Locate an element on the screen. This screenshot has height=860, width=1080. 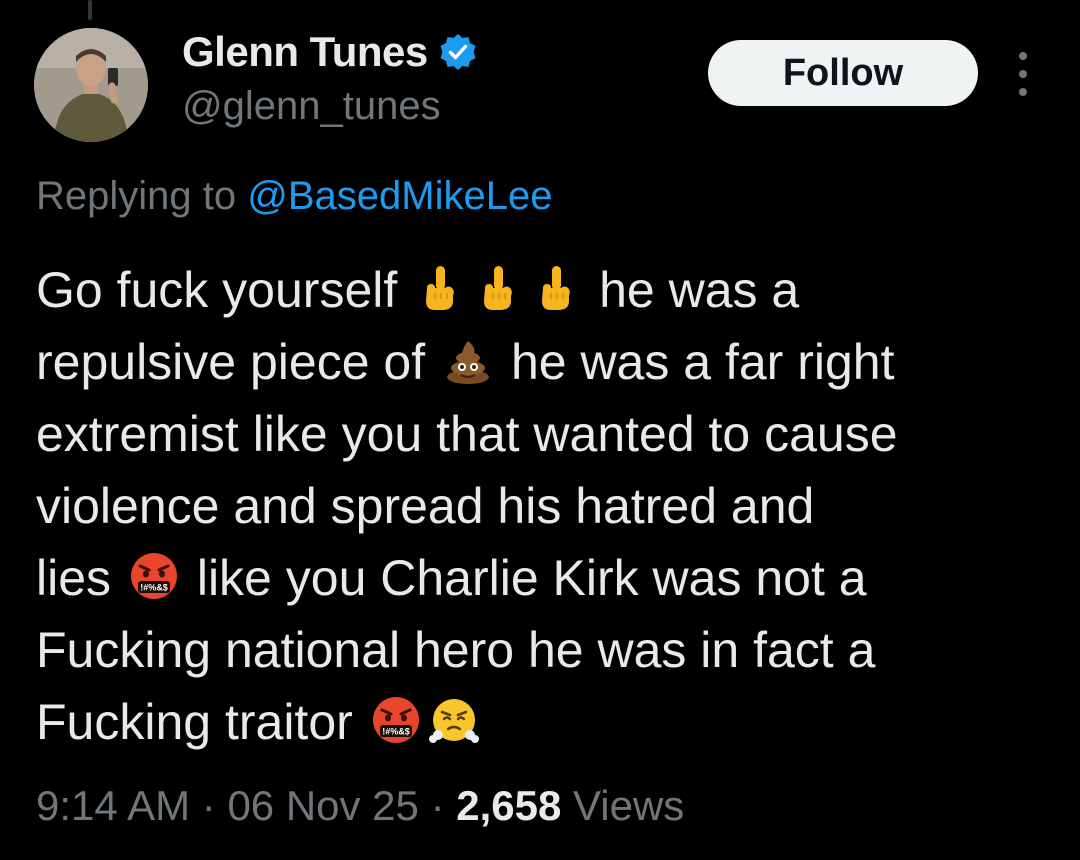
follow-button: Follow is located at coordinates (843, 73).